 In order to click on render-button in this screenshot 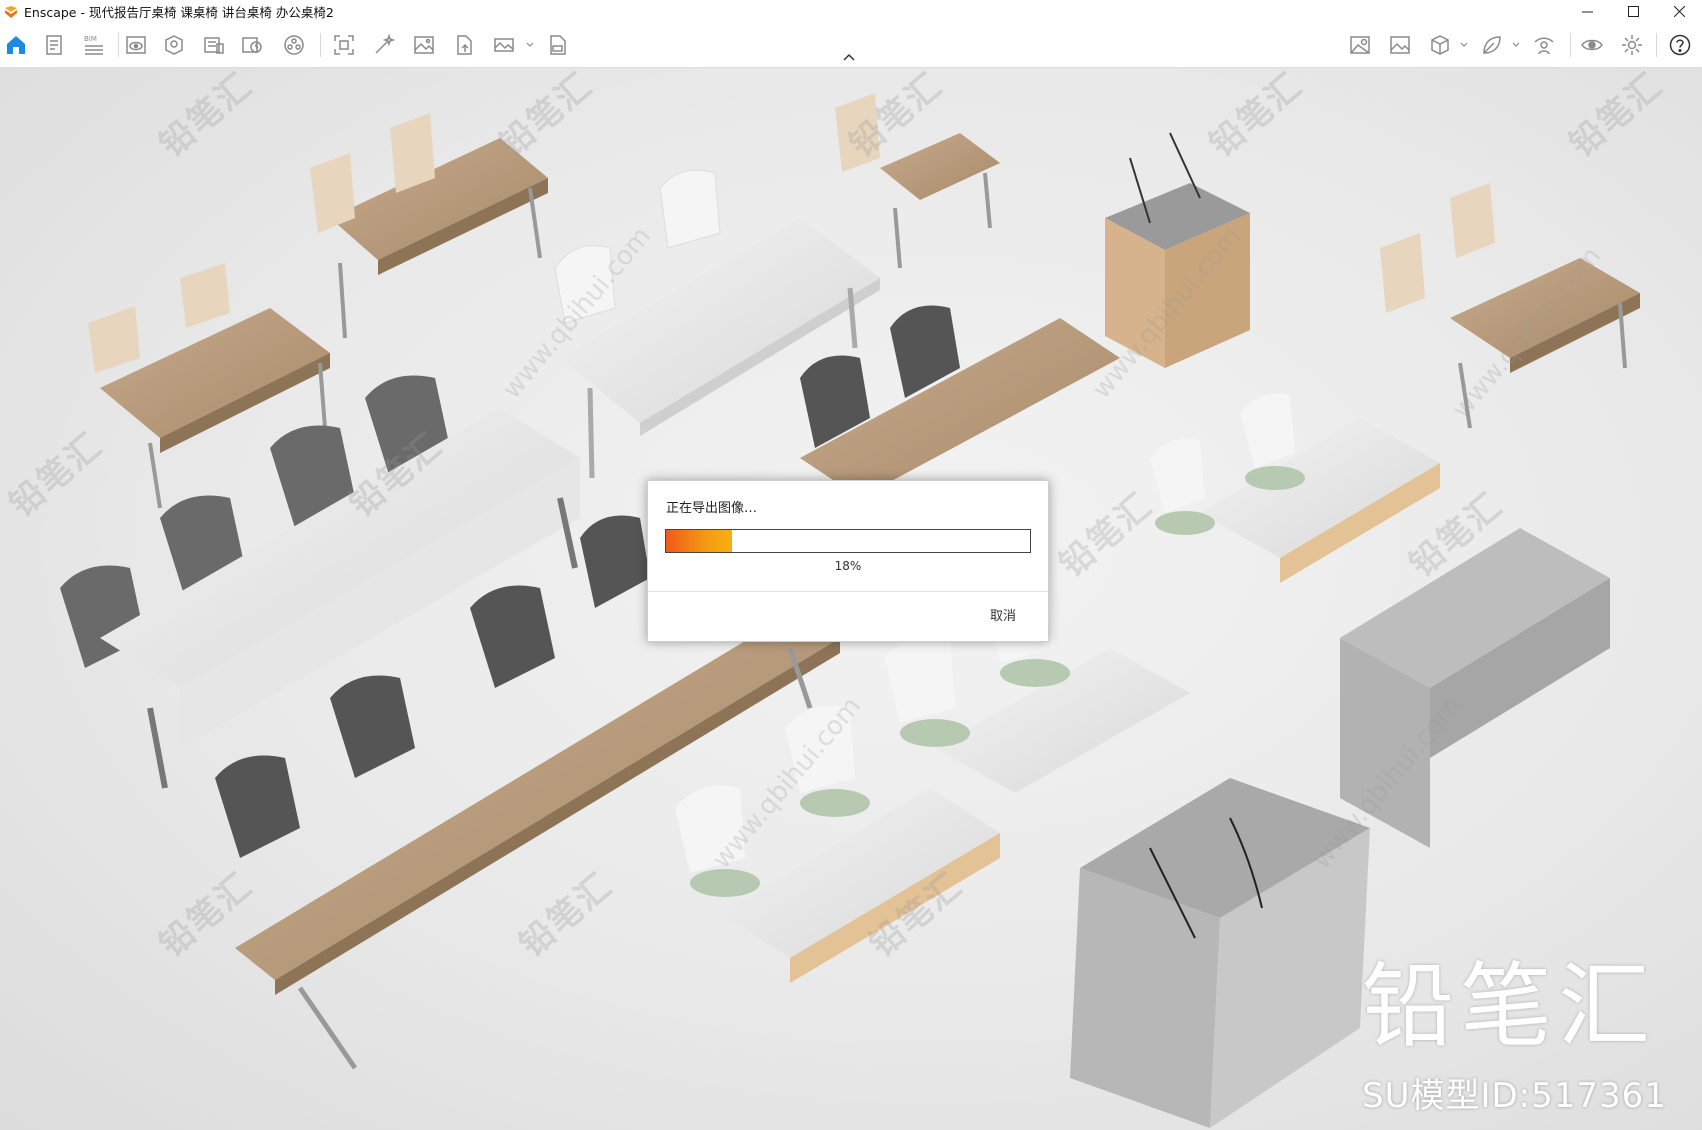, I will do `click(214, 45)`.